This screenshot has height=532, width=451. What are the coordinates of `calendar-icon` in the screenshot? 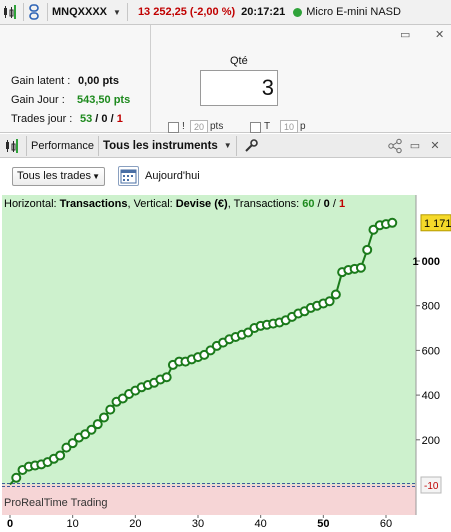 It's located at (128, 176).